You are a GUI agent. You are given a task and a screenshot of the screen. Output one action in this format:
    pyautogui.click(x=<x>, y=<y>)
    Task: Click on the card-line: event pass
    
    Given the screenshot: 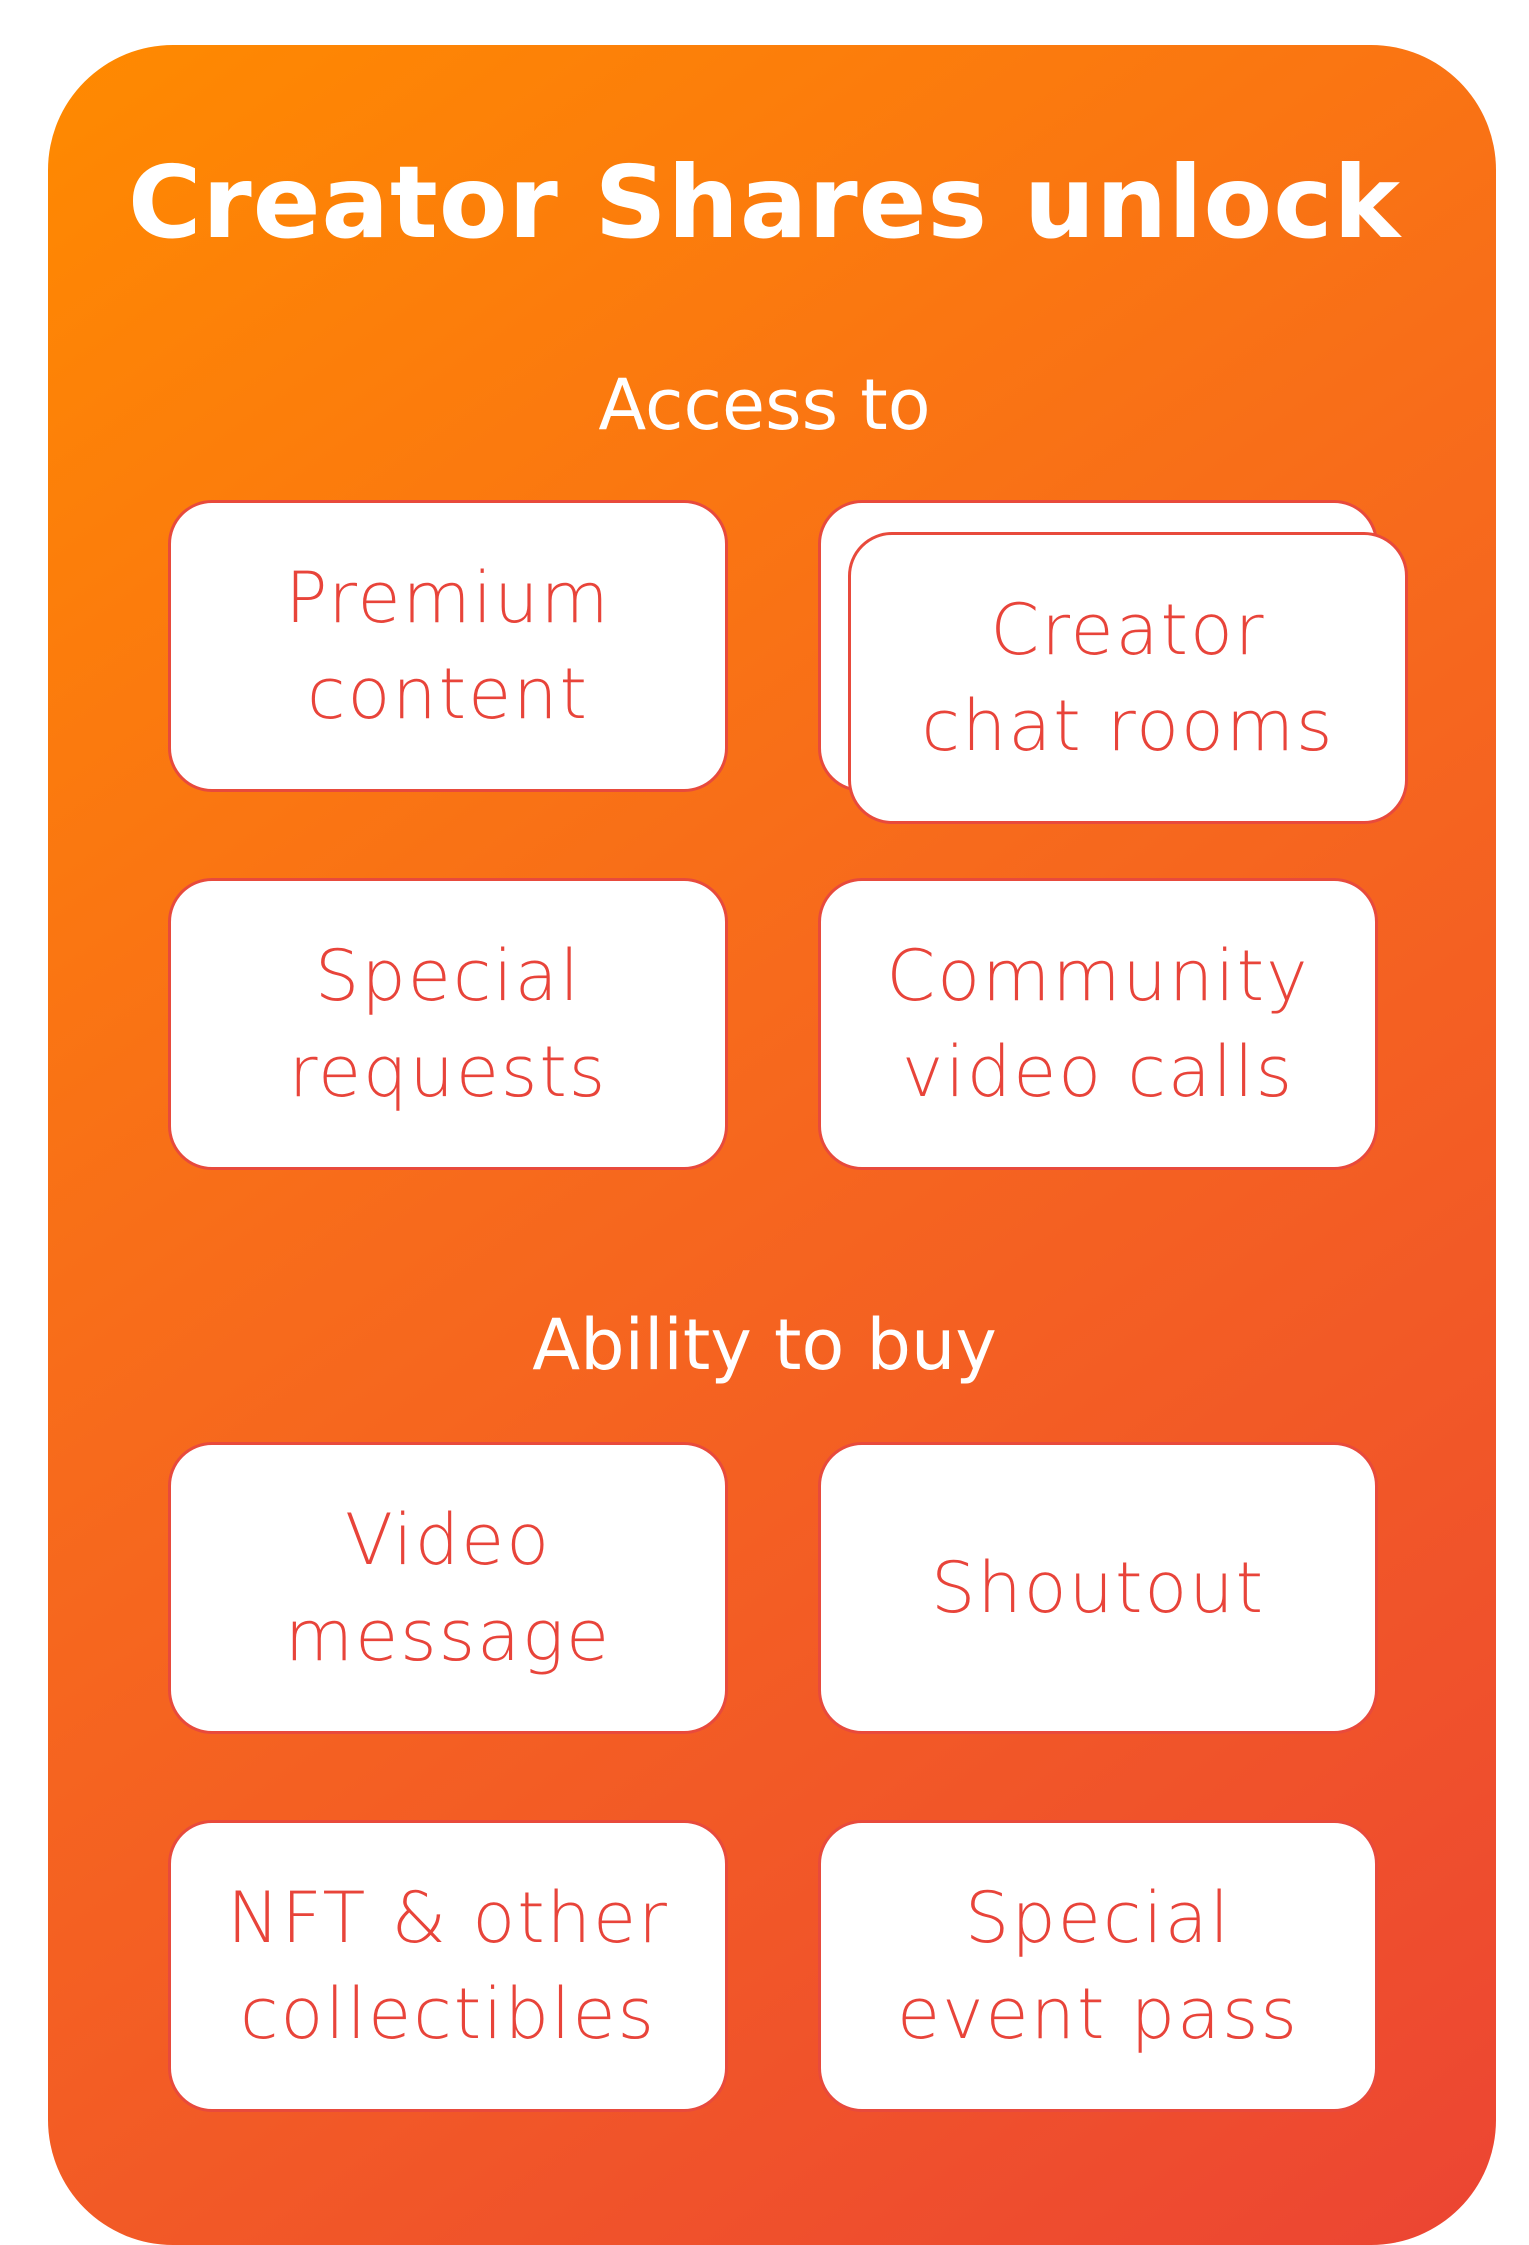 What is the action you would take?
    pyautogui.click(x=1098, y=2014)
    